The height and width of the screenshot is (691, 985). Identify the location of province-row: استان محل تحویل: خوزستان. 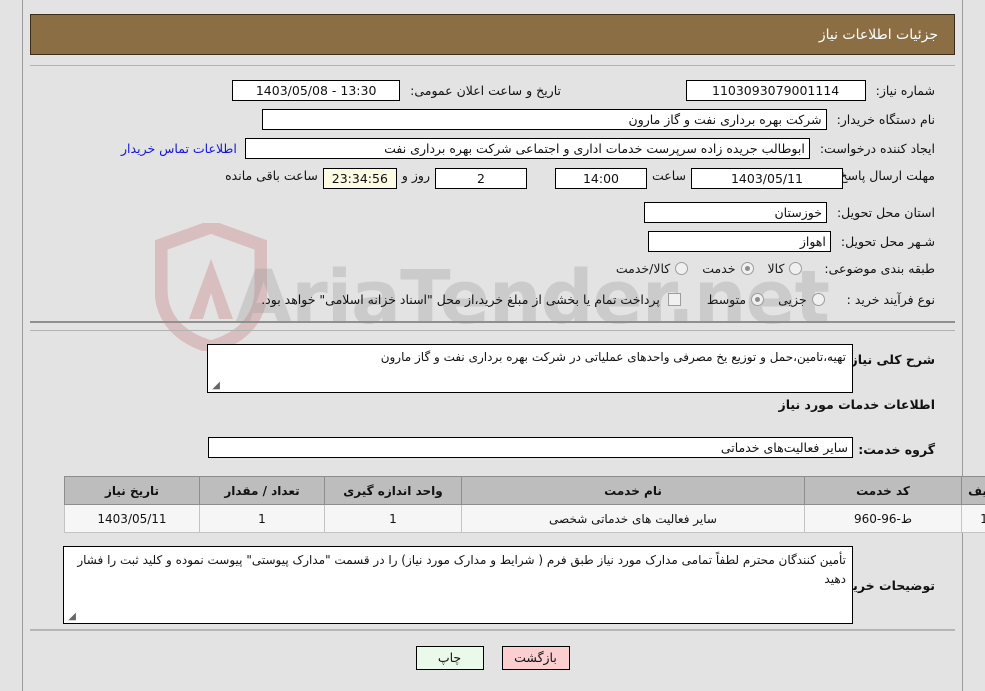
(789, 212).